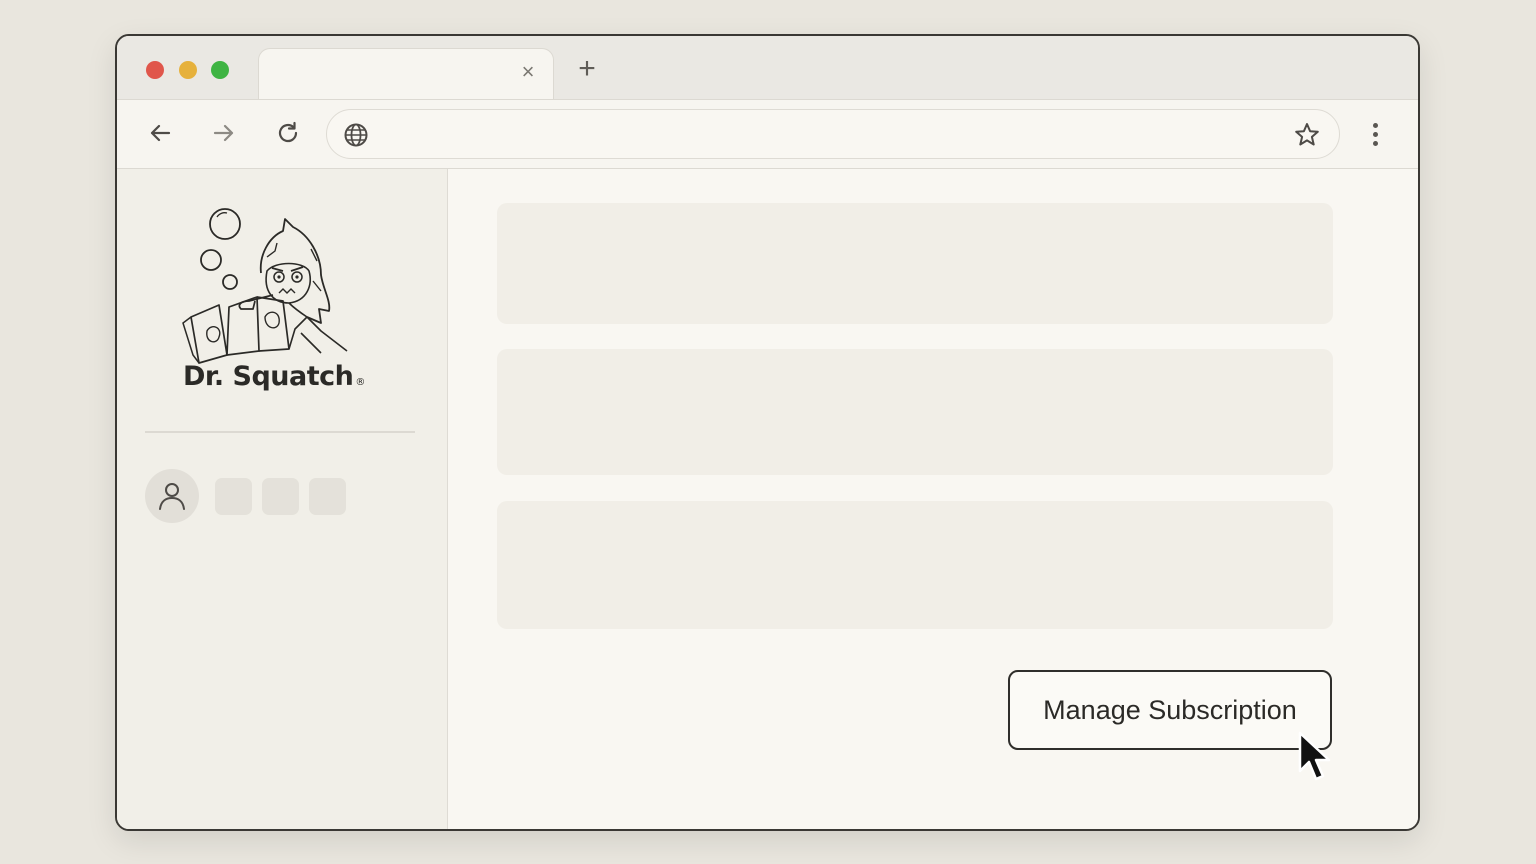  I want to click on forward-button, so click(224, 133).